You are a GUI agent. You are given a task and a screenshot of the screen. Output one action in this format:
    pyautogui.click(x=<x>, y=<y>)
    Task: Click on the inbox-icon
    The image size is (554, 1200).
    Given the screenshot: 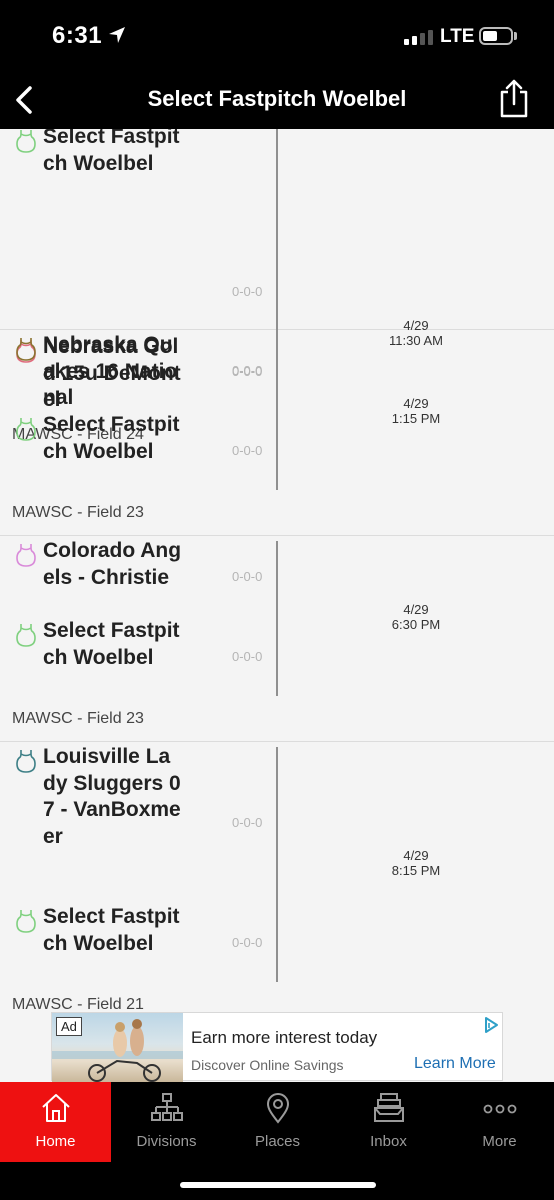 What is the action you would take?
    pyautogui.click(x=388, y=1107)
    